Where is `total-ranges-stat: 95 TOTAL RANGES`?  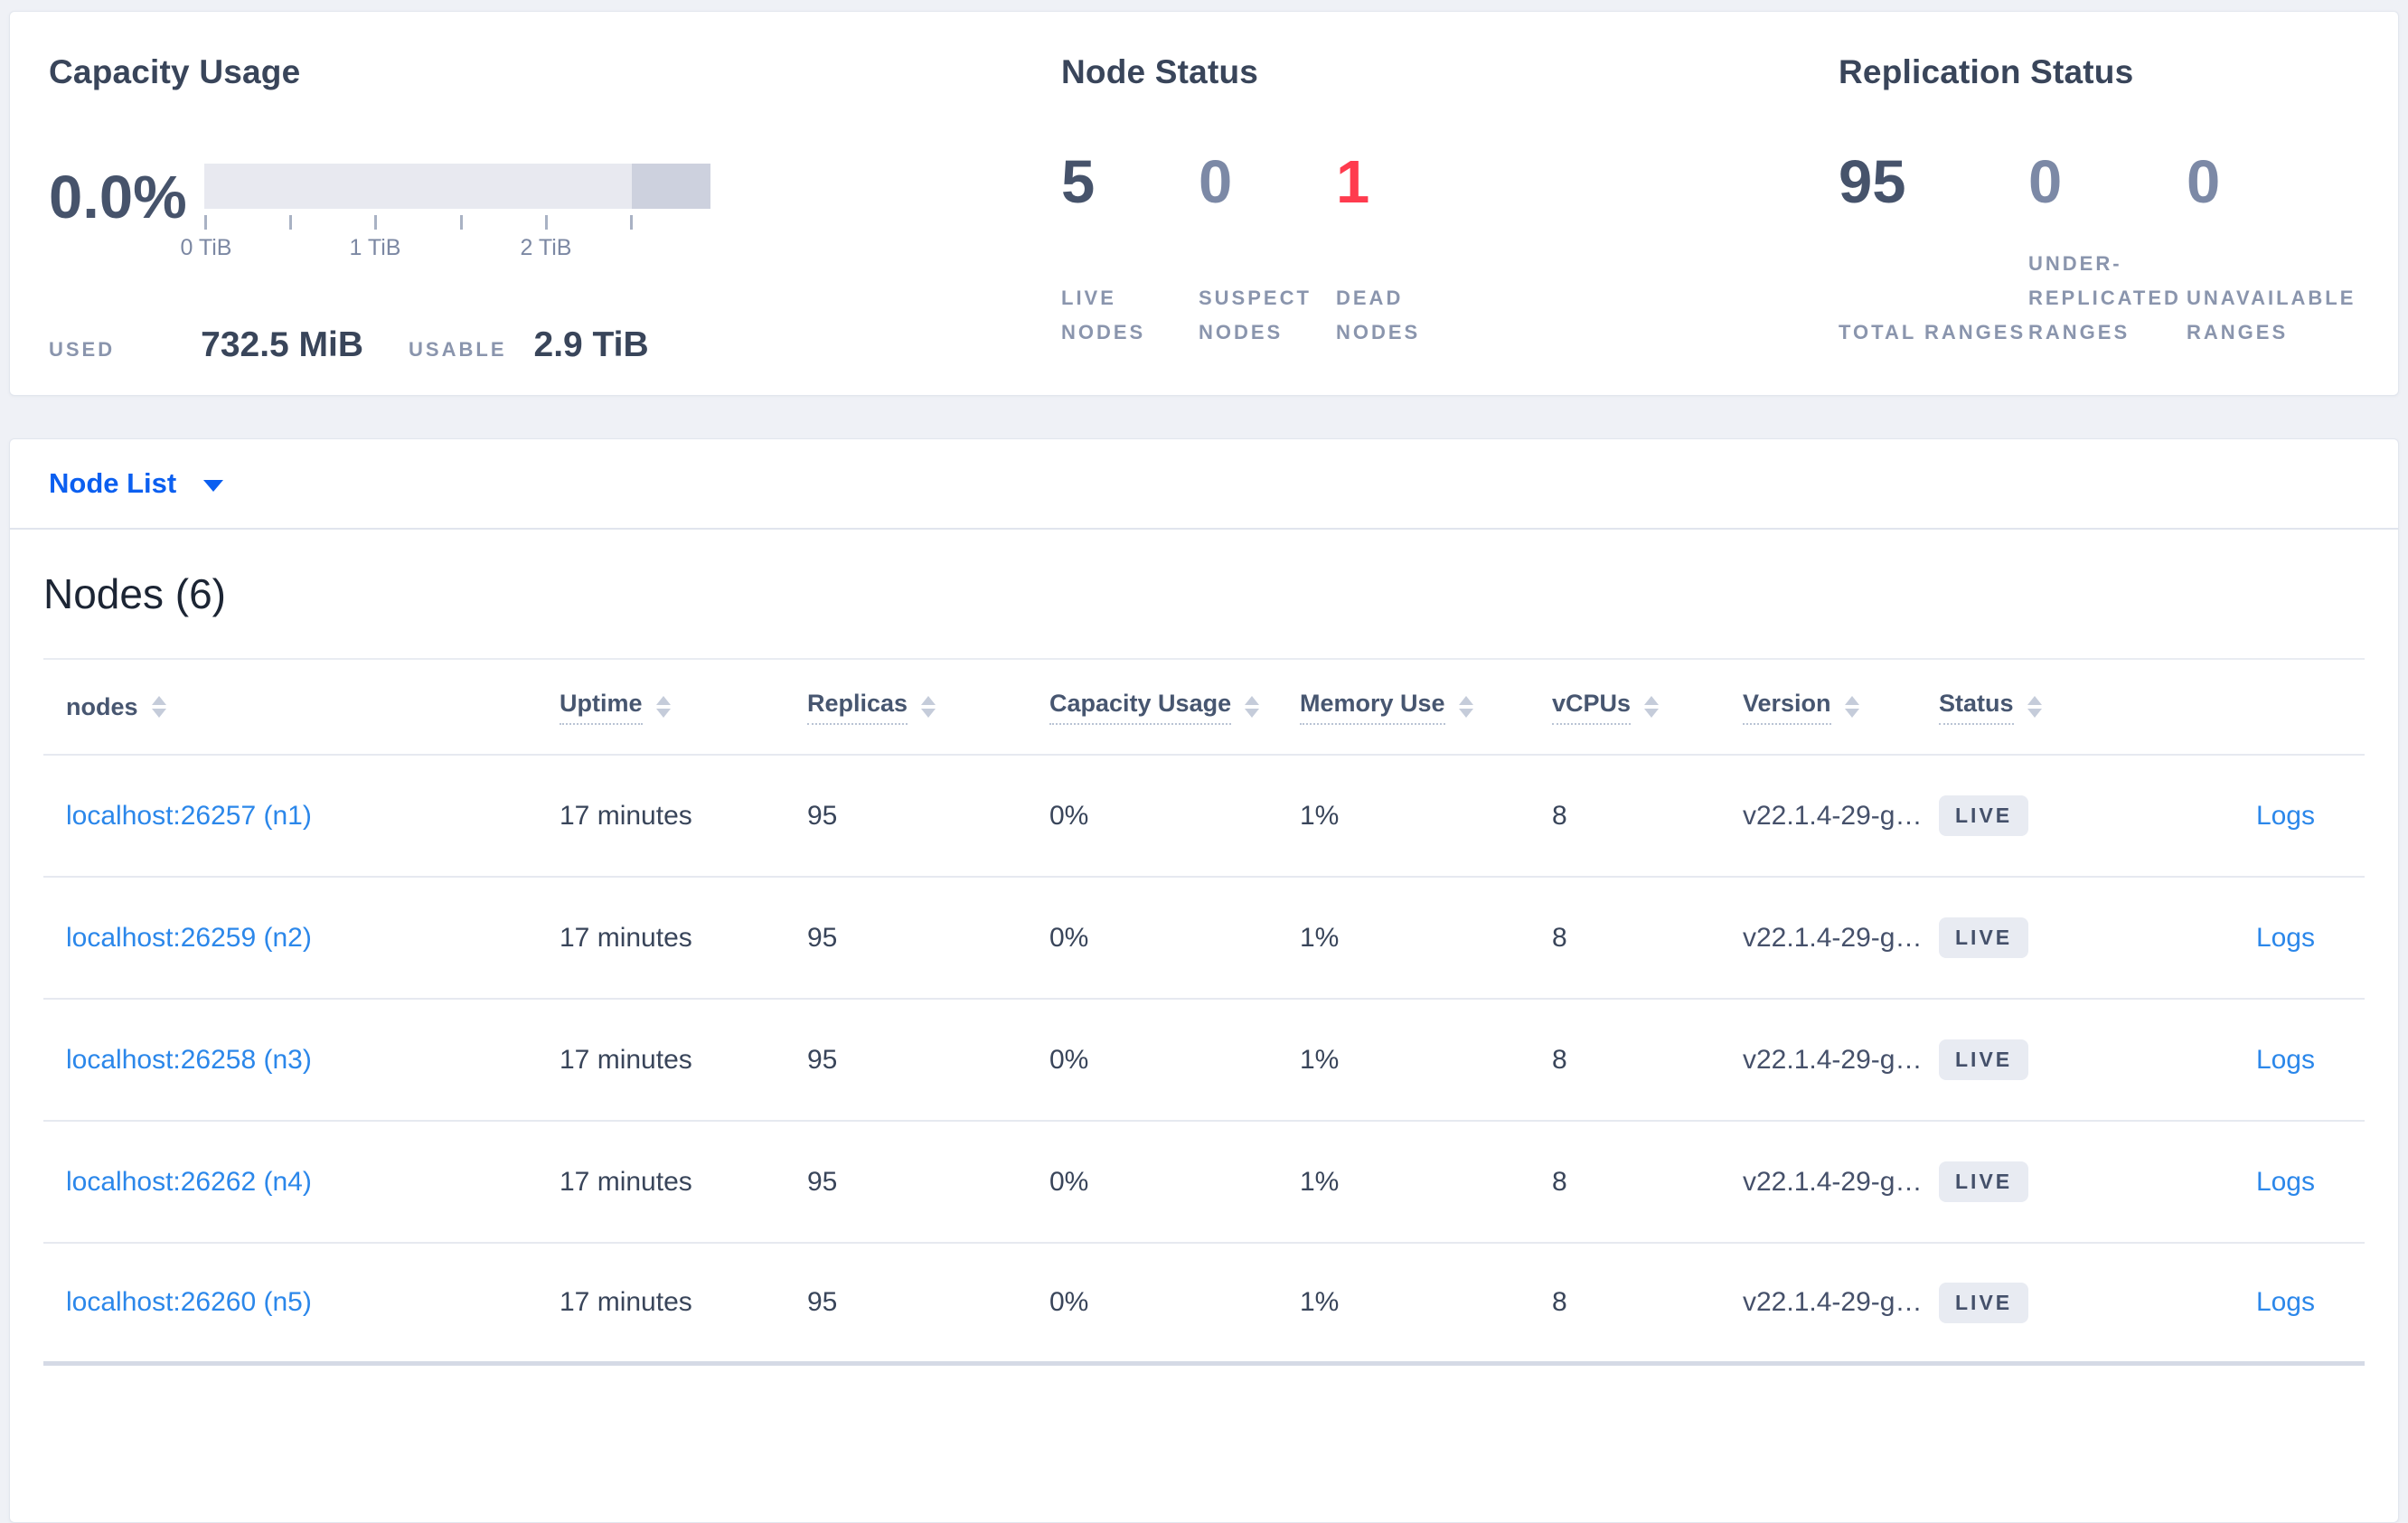 total-ranges-stat: 95 TOTAL RANGES is located at coordinates (1933, 249).